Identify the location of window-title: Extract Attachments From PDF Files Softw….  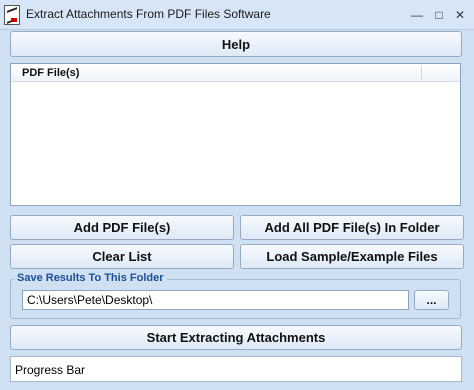
(148, 14).